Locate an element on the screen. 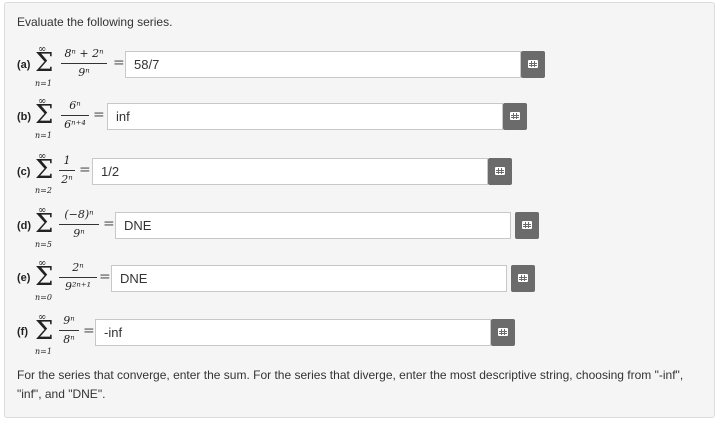  answer-input-e: DNE is located at coordinates (309, 278).